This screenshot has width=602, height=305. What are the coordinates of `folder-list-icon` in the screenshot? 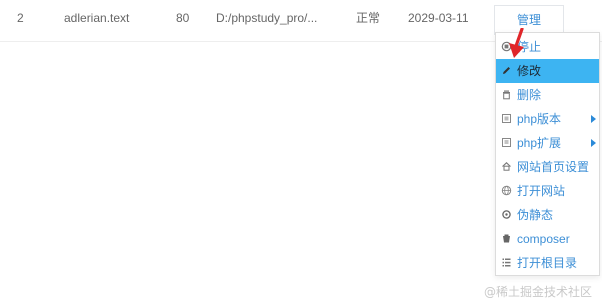 It's located at (506, 262).